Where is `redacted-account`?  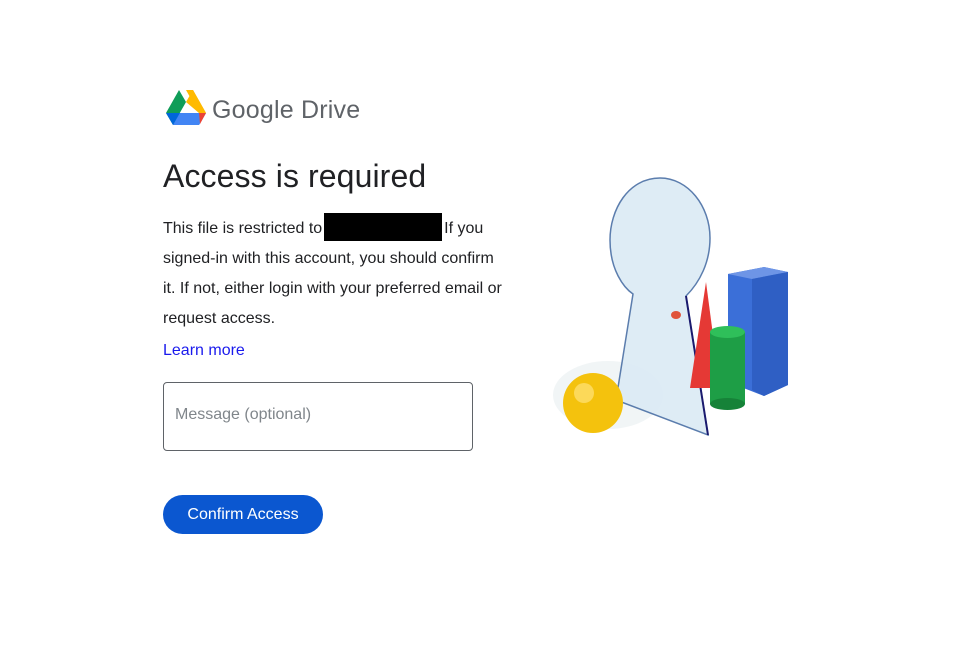
redacted-account is located at coordinates (383, 226).